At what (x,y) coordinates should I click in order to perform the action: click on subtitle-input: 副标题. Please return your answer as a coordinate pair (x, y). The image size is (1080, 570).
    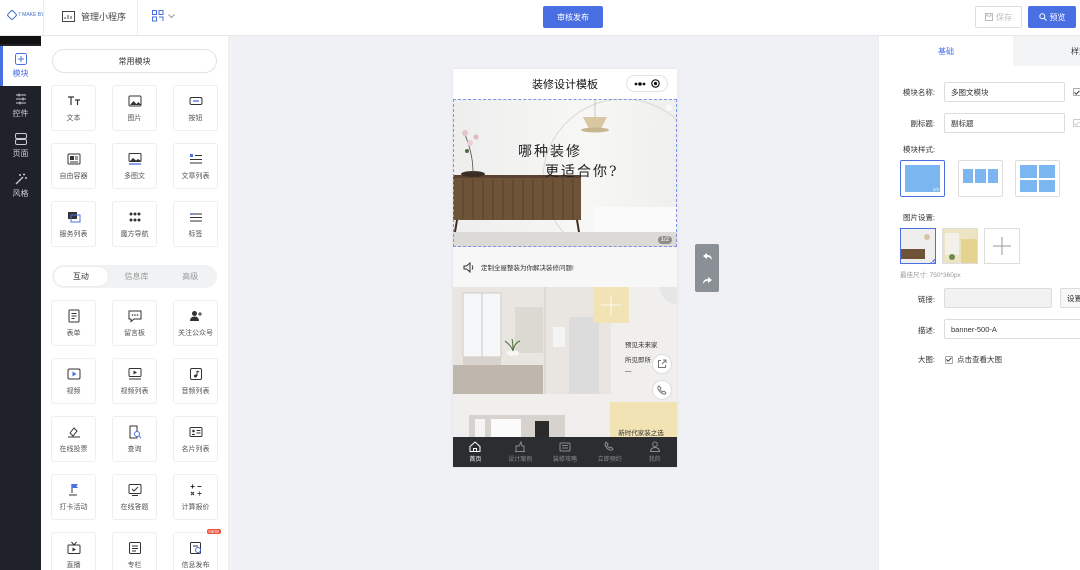
    Looking at the image, I should click on (1004, 123).